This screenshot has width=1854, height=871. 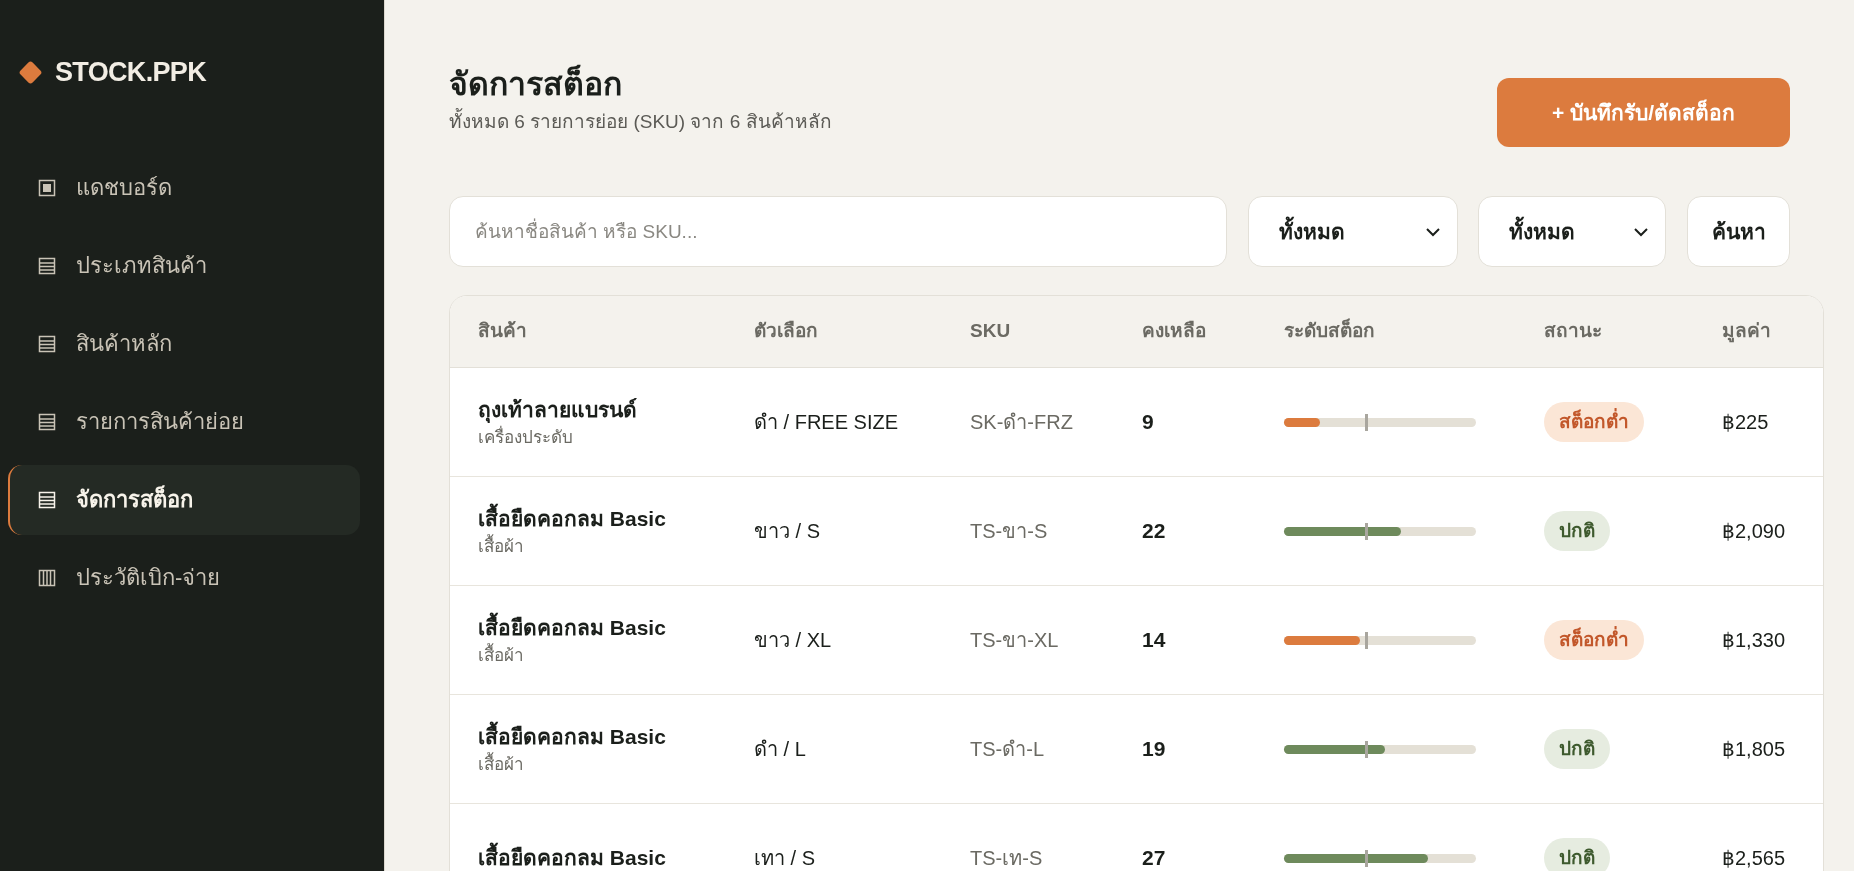 What do you see at coordinates (991, 331) in the screenshot?
I see `column-header: SKU` at bounding box center [991, 331].